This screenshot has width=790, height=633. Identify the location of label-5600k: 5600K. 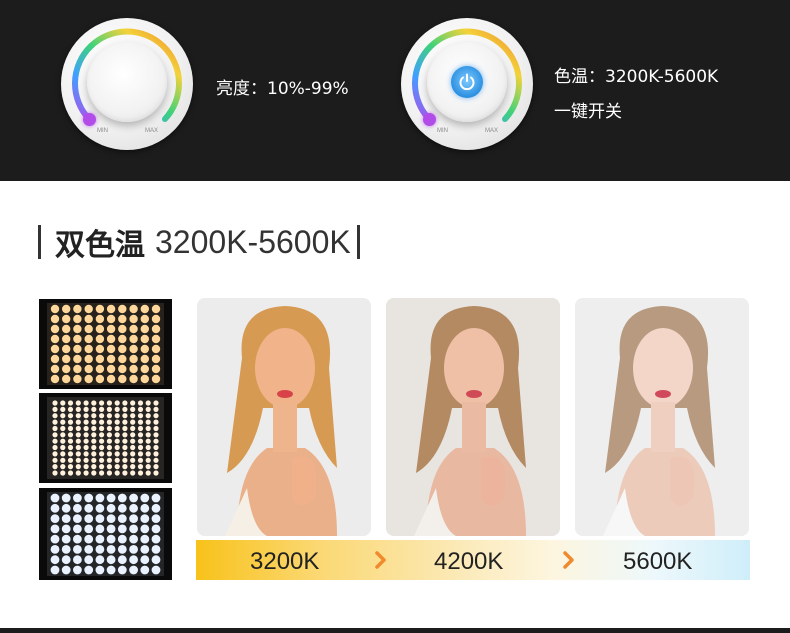
(658, 561).